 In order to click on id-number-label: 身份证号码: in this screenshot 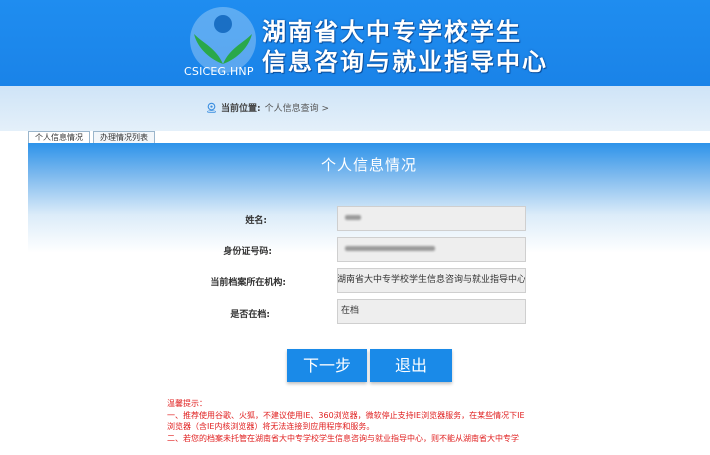, I will do `click(247, 252)`.